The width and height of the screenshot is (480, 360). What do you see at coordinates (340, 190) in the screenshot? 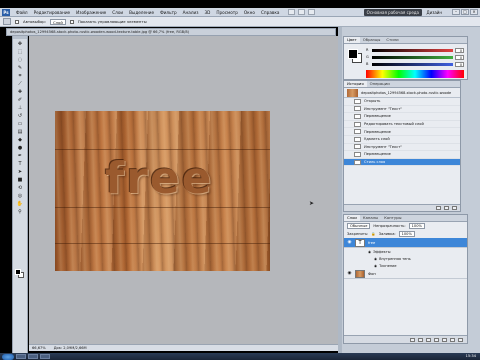
I see `dock-collapse-strip` at bounding box center [340, 190].